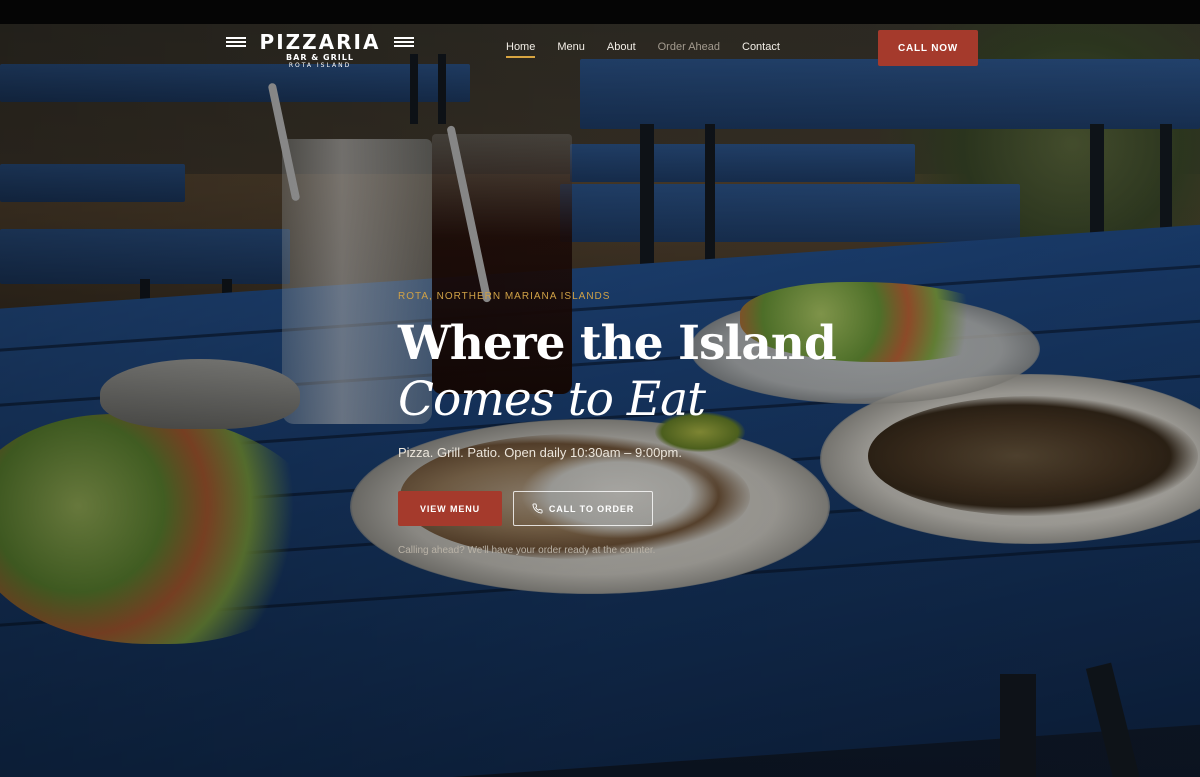 The image size is (1200, 777). Describe the element at coordinates (654, 49) in the screenshot. I see `main-navigation: Home Menu About Order Ahead Contact` at that location.